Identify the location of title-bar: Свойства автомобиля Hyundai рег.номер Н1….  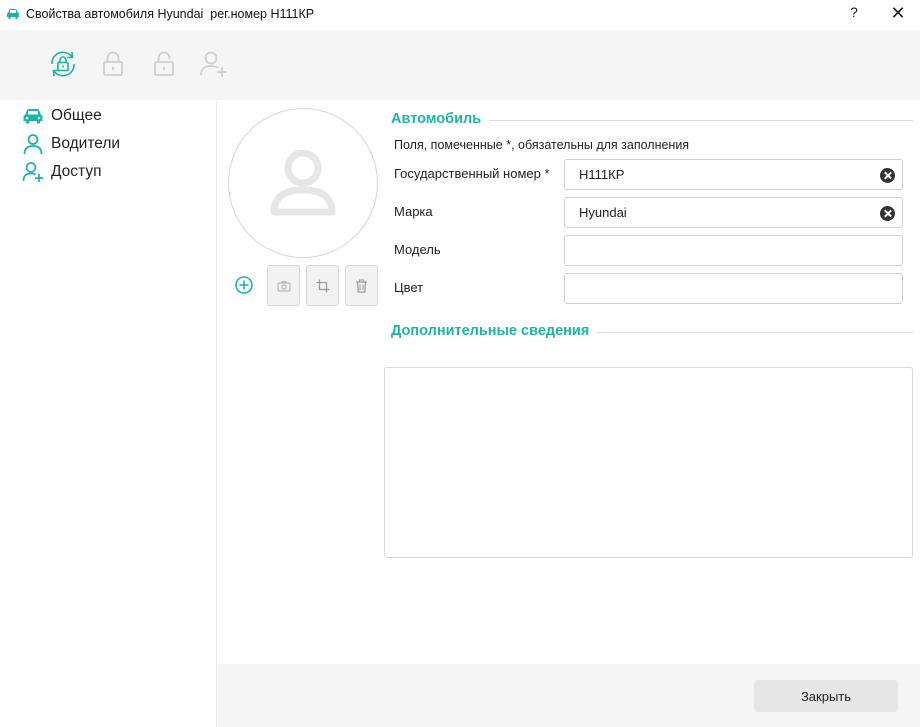
(460, 15).